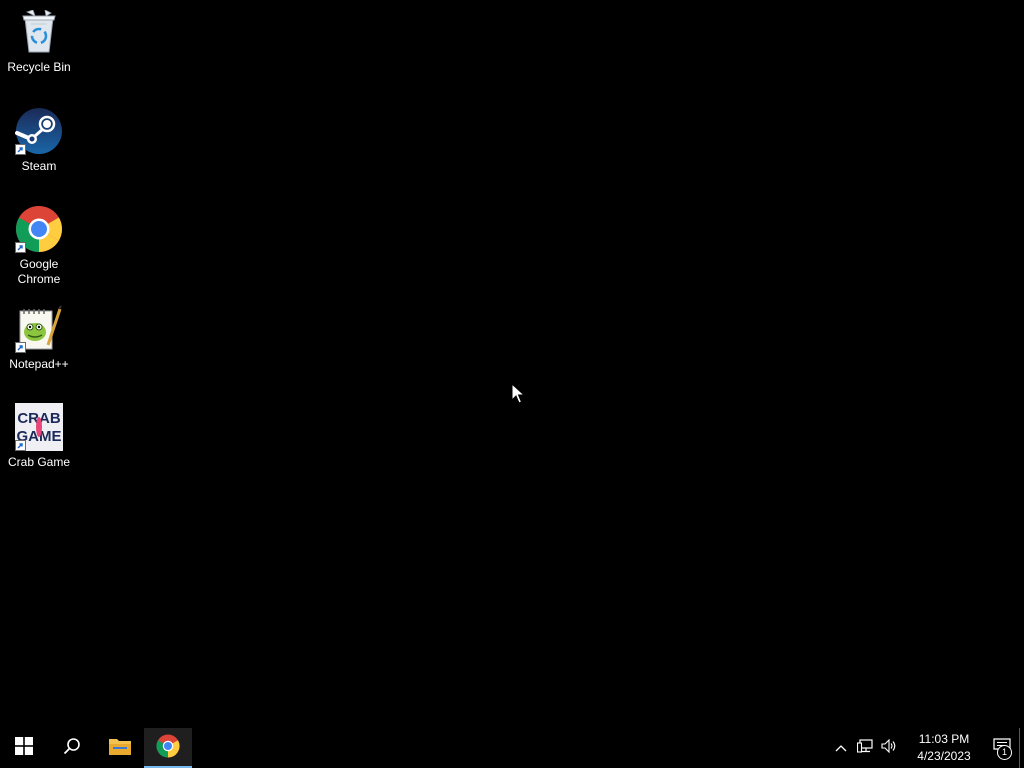  What do you see at coordinates (39, 329) in the screenshot?
I see `notepad-plus-plus-icon` at bounding box center [39, 329].